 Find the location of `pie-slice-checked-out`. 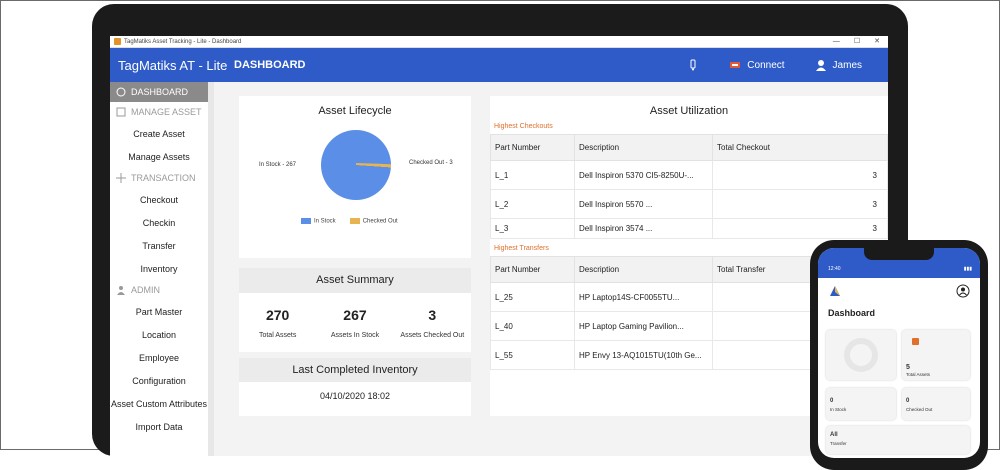

pie-slice-checked-out is located at coordinates (373, 165).